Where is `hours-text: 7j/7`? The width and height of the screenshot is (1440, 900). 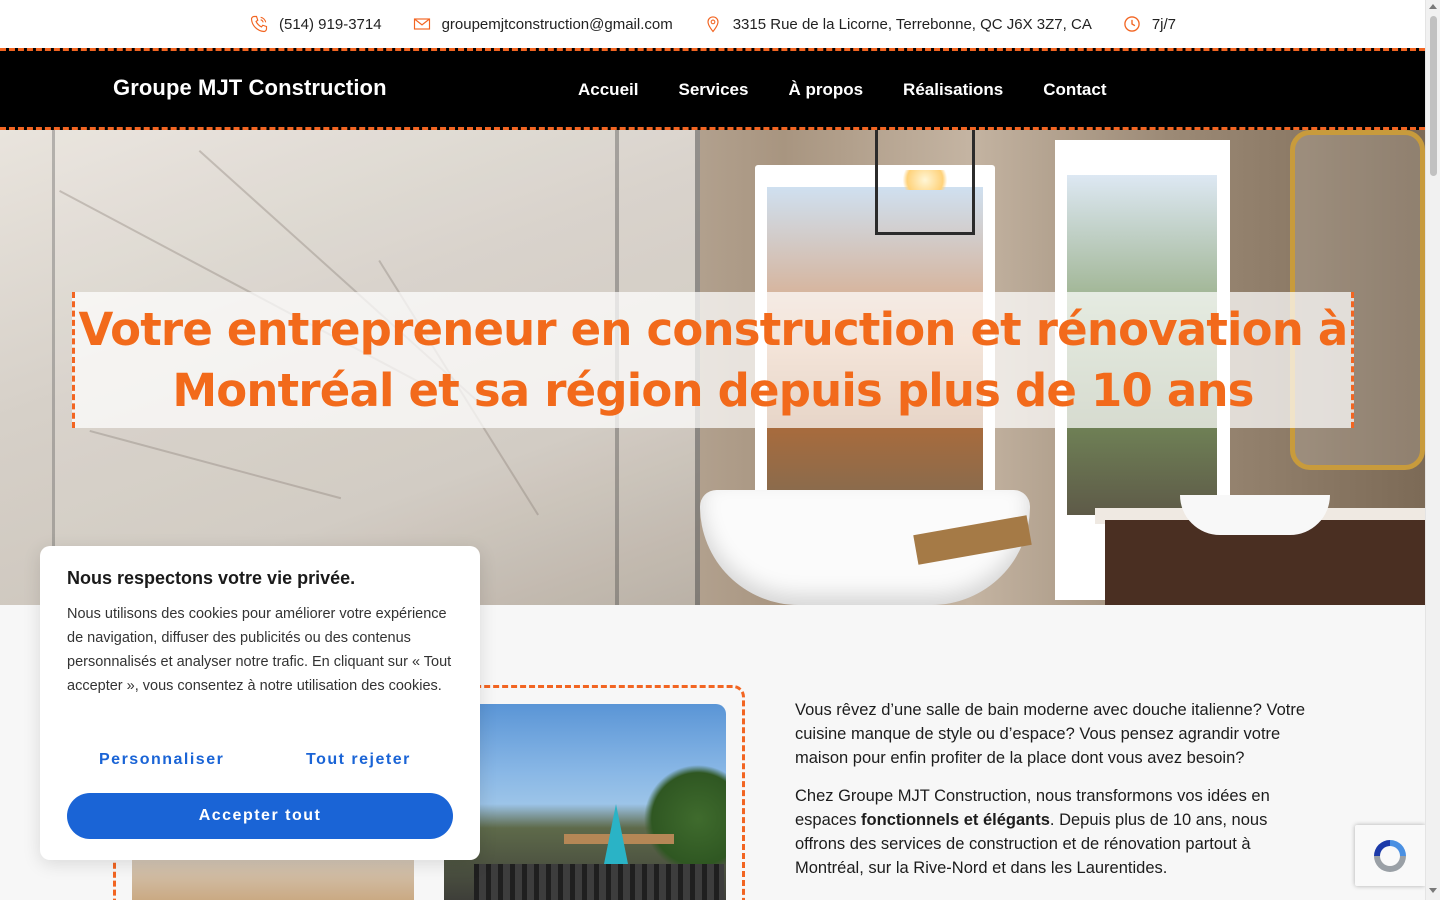
hours-text: 7j/7 is located at coordinates (1164, 24).